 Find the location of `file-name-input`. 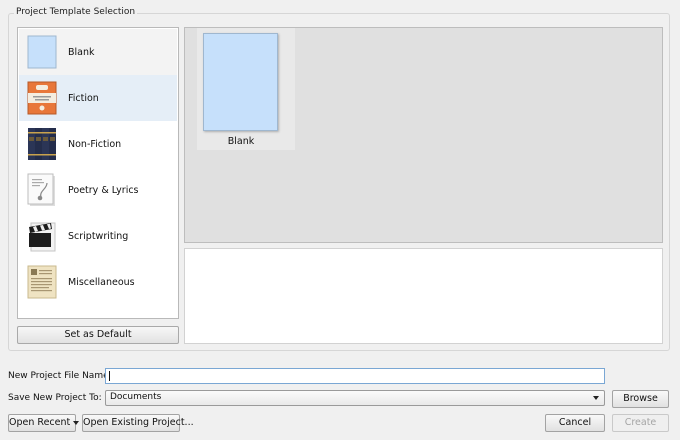

file-name-input is located at coordinates (355, 376).